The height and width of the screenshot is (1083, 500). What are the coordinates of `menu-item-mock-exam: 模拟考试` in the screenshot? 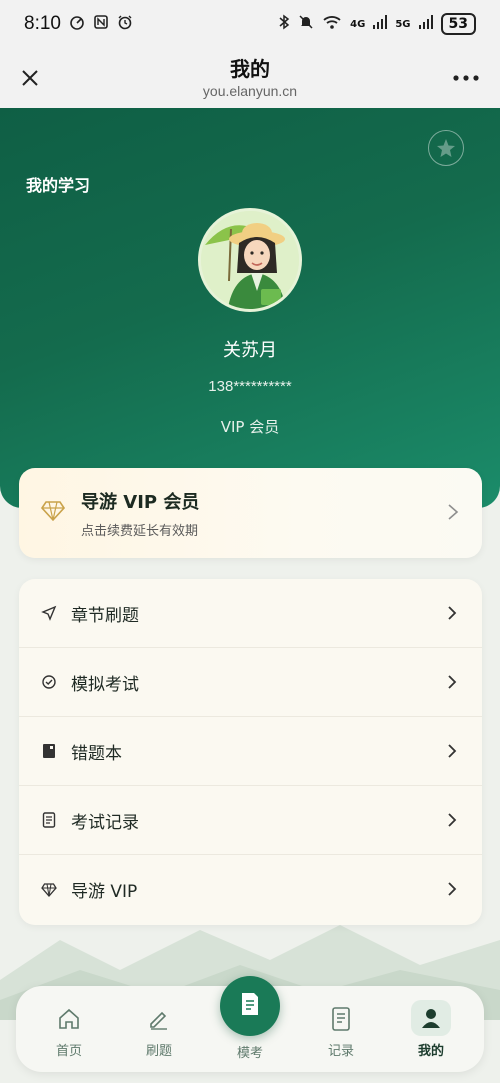 It's located at (250, 682).